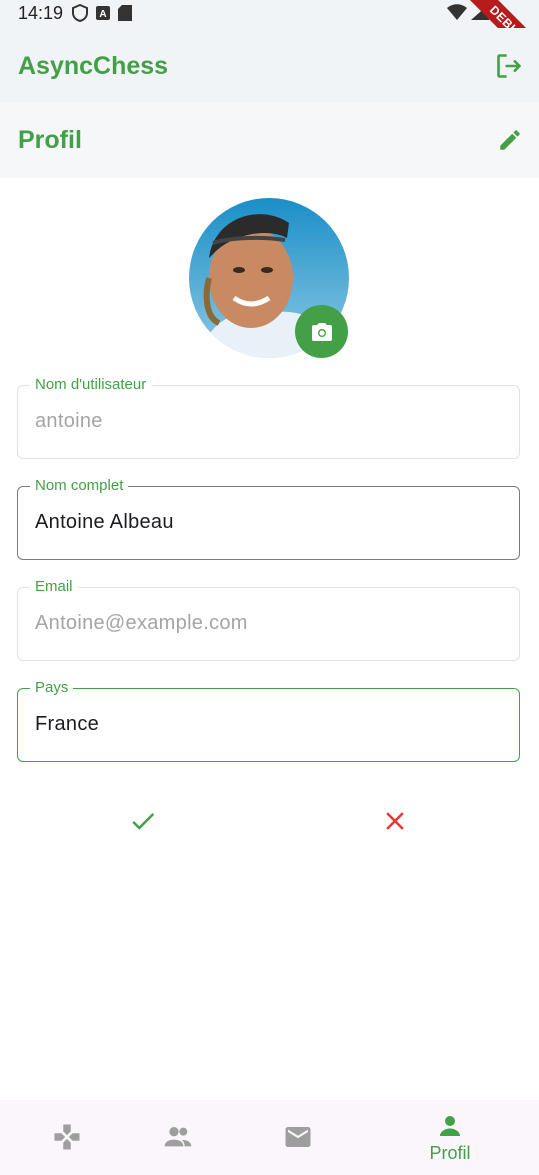  What do you see at coordinates (91, 384) in the screenshot?
I see `username-label: Nom d'utilisateur` at bounding box center [91, 384].